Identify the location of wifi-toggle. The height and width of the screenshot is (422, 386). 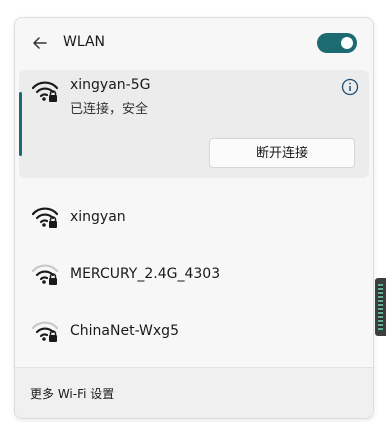
(337, 43).